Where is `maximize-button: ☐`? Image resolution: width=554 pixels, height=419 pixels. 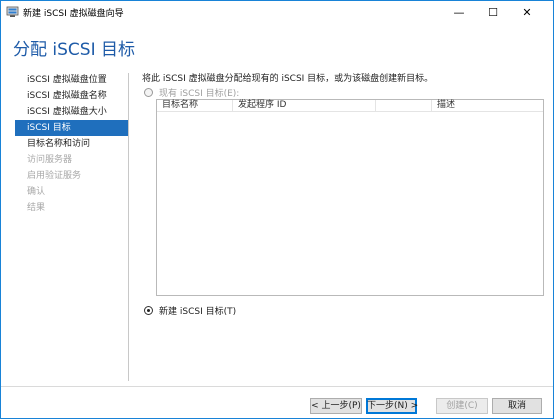
maximize-button: ☐ is located at coordinates (493, 12).